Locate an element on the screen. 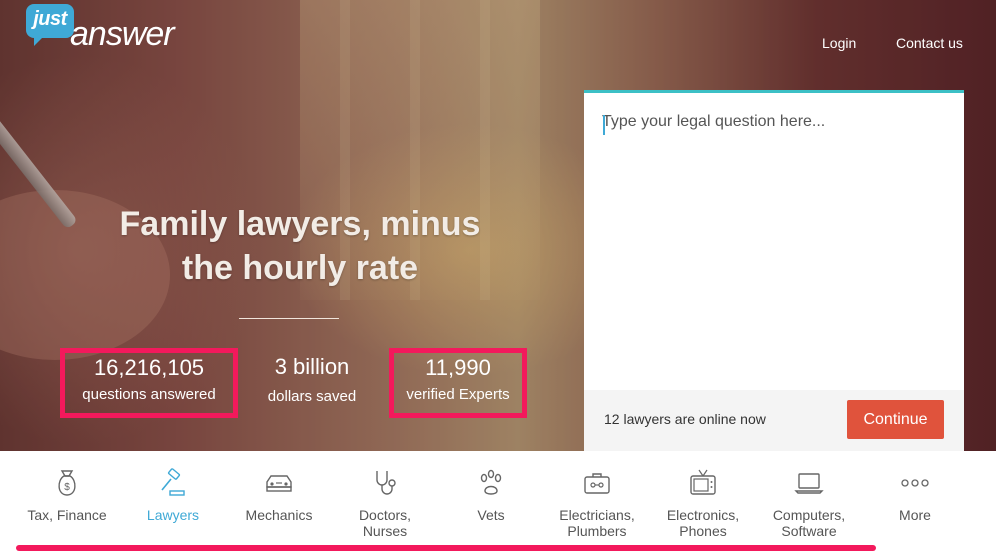 This screenshot has height=551, width=996. stat-value: 16,216,105 is located at coordinates (149, 367).